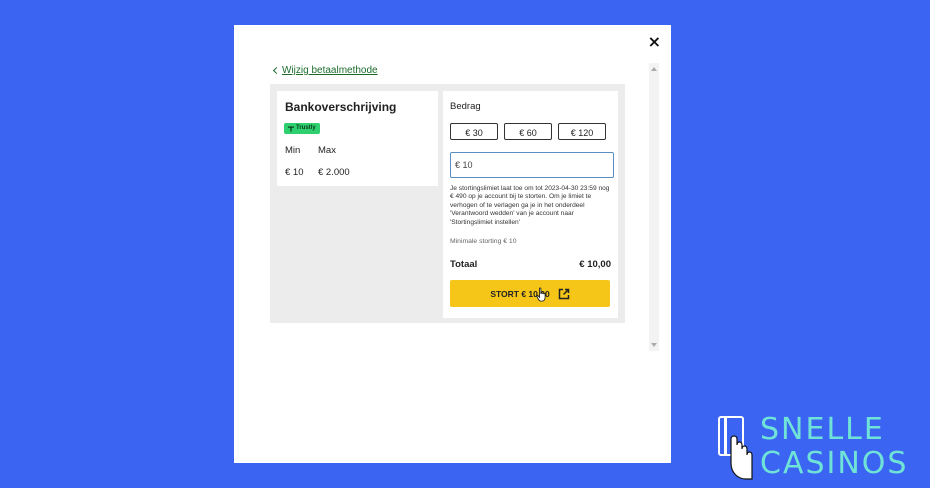 The width and height of the screenshot is (930, 488). Describe the element at coordinates (582, 131) in the screenshot. I see `preset-120-button: € 120` at that location.